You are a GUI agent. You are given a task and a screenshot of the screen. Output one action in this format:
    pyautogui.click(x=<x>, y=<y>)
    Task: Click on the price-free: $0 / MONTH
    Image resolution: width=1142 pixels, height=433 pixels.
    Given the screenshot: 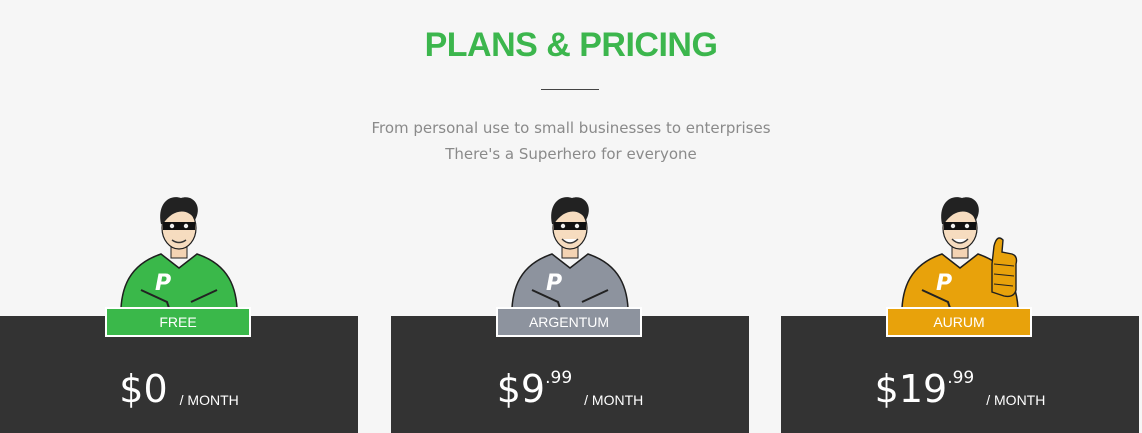 What is the action you would take?
    pyautogui.click(x=179, y=389)
    